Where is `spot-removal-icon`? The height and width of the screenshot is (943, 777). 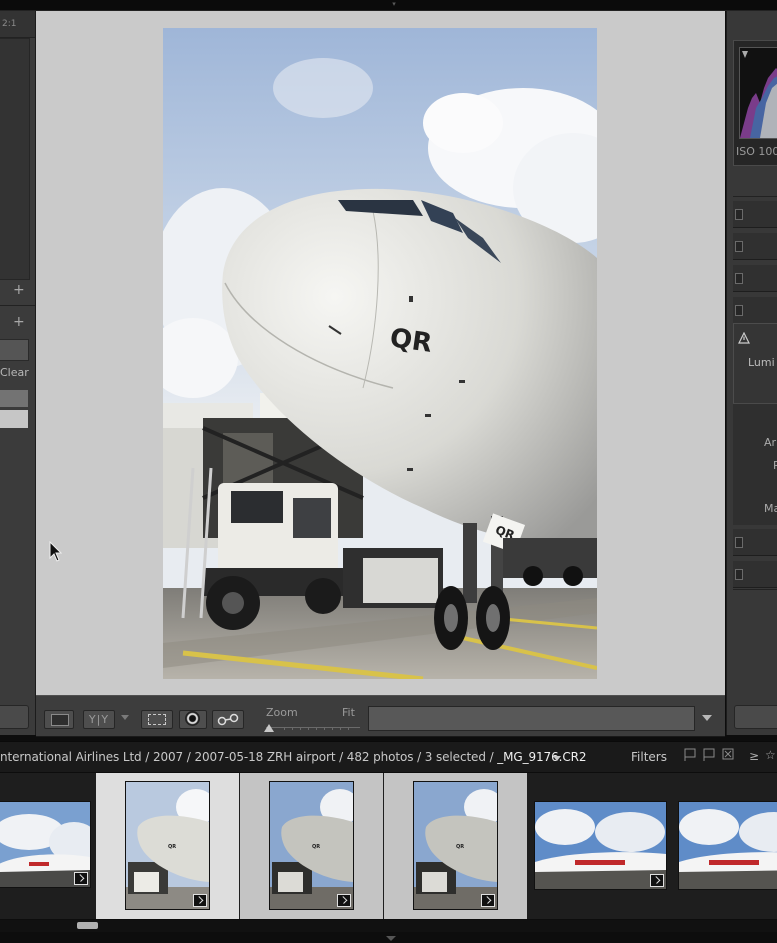 spot-removal-icon is located at coordinates (192, 718).